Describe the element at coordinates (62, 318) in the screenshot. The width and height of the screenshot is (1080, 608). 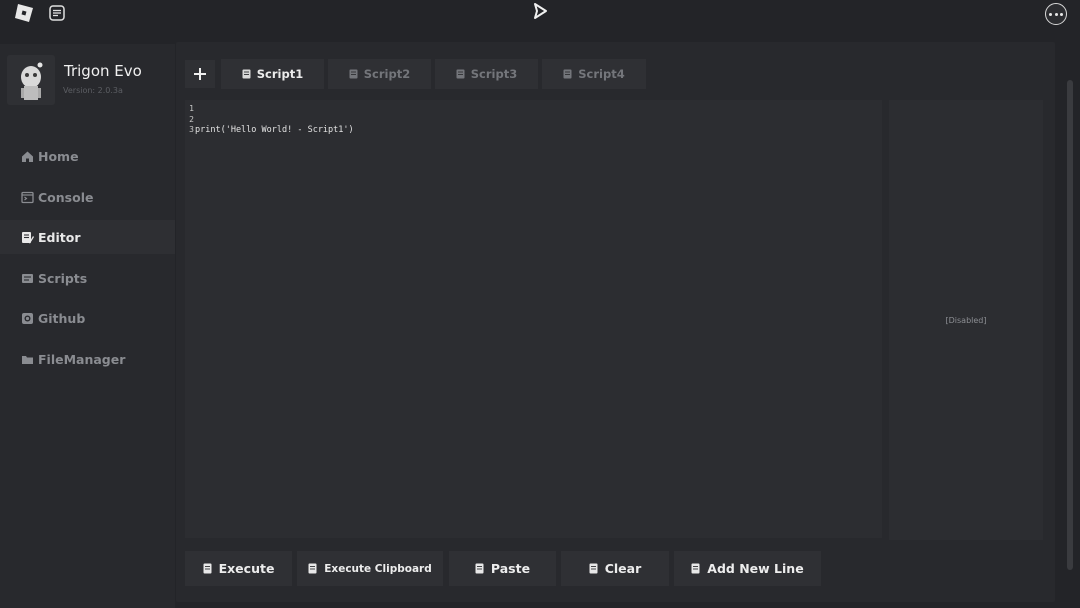
I see `sidebar-item-label: Github` at that location.